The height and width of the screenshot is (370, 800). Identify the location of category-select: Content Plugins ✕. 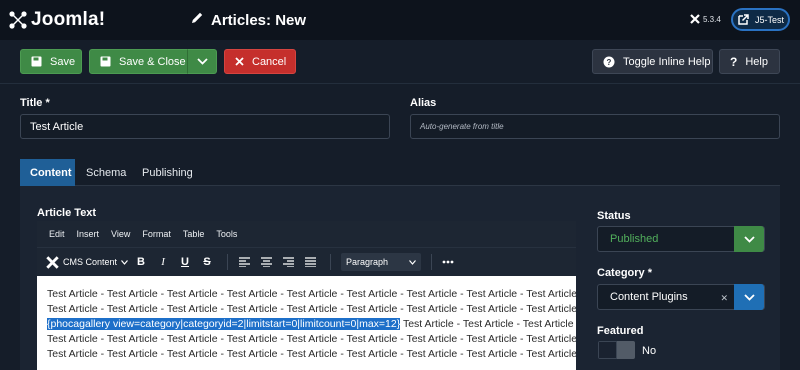
(681, 297).